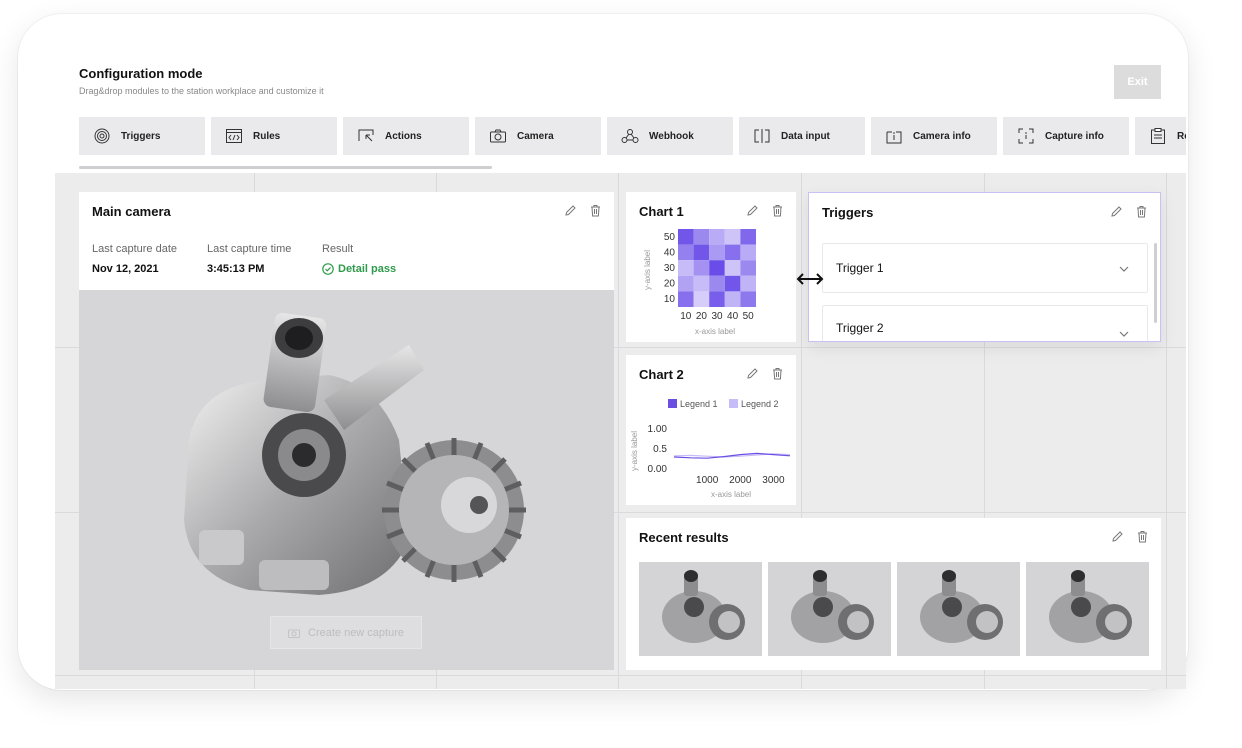 The height and width of the screenshot is (748, 1242). Describe the element at coordinates (893, 594) in the screenshot. I see `recent-results-card: Recent results` at that location.